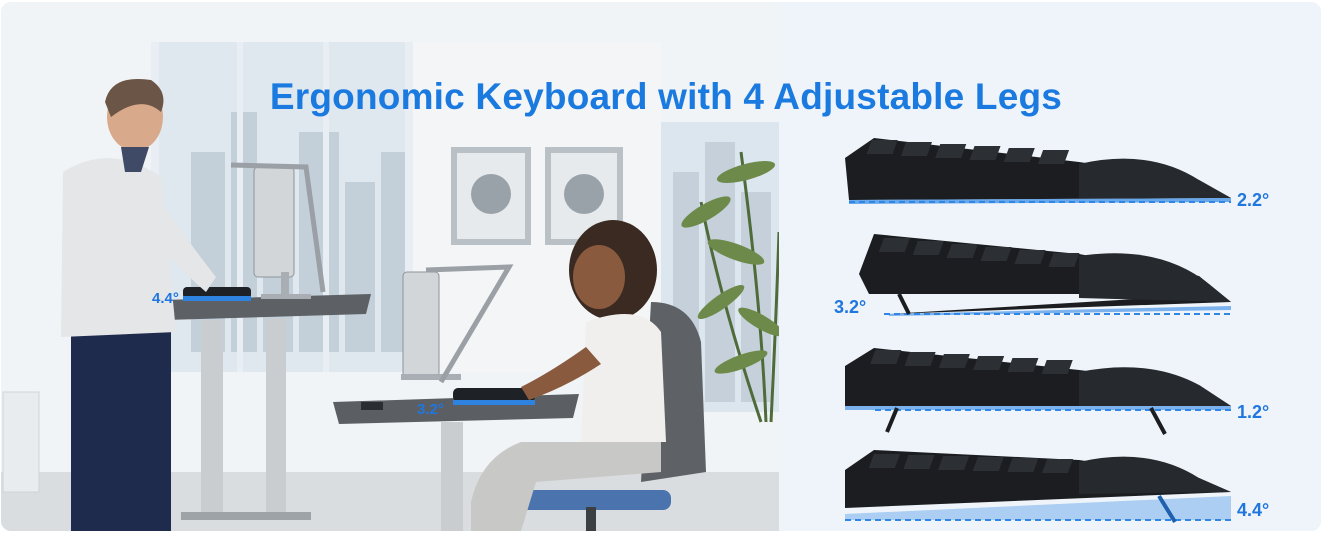 Image resolution: width=1322 pixels, height=535 pixels. Describe the element at coordinates (430, 409) in the screenshot. I see `sitting-desk-angle-label: 3.2°` at that location.